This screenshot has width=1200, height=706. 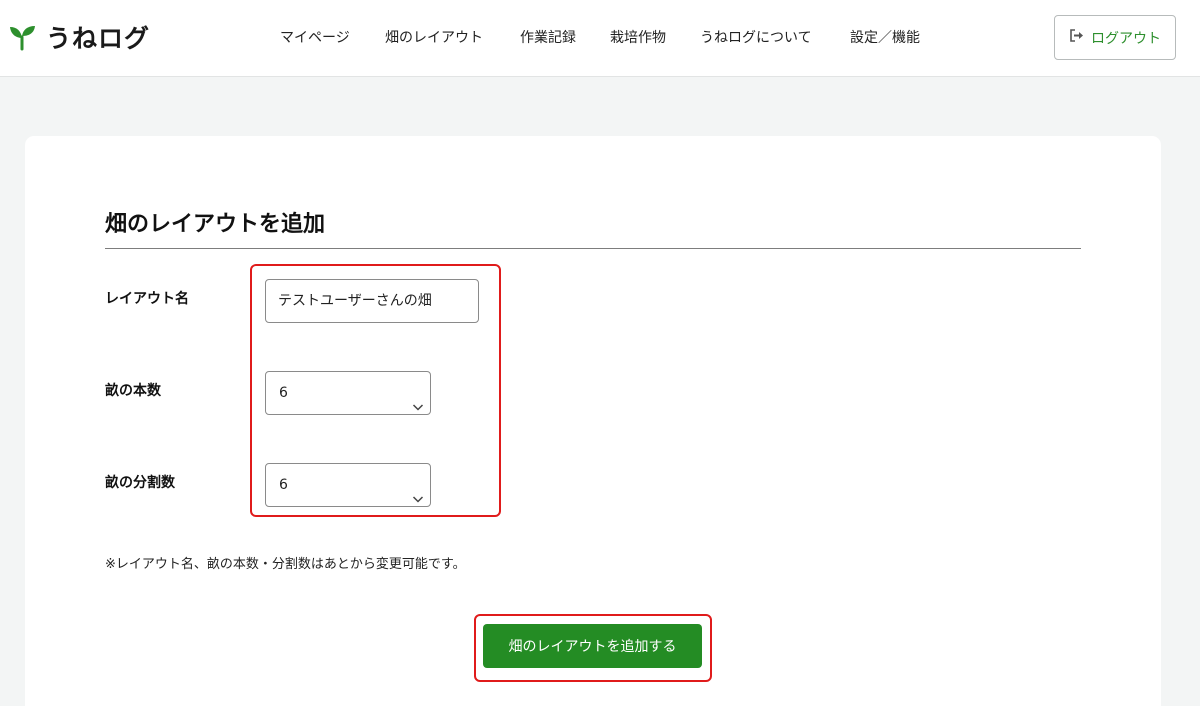 What do you see at coordinates (283, 485) in the screenshot?
I see `division-count-value: 6` at bounding box center [283, 485].